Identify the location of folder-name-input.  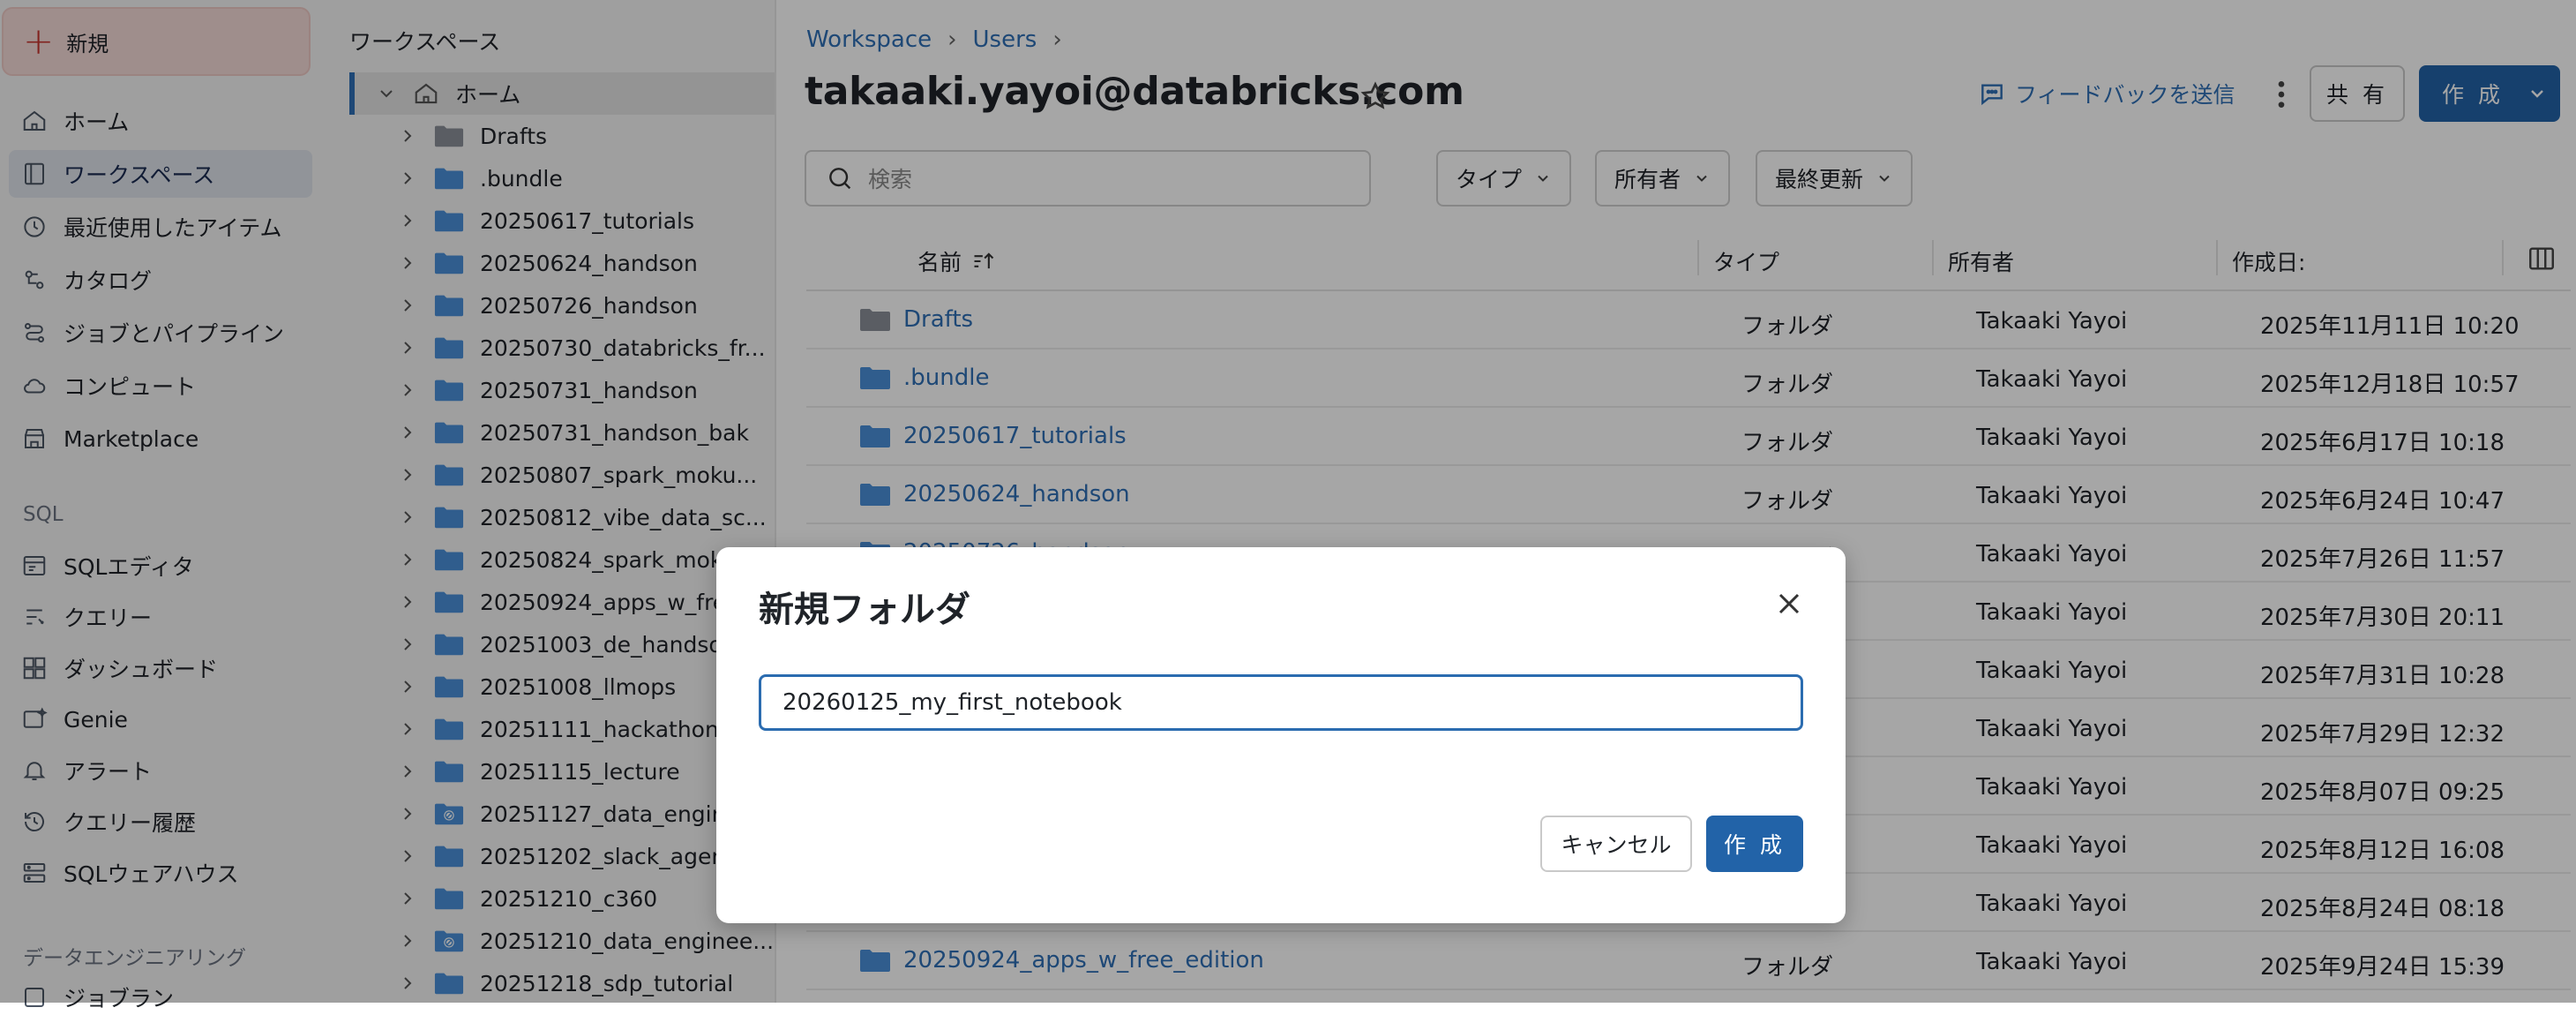
(1281, 702).